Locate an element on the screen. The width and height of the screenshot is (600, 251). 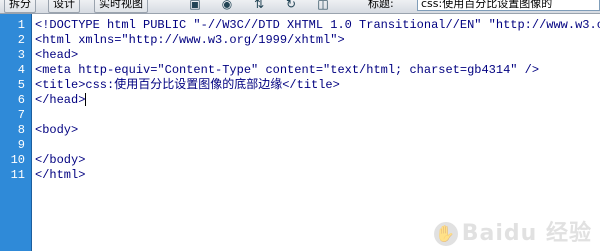
line-number-gutter: 1 2 3 4 5 6 7 8 9 10 11 is located at coordinates (15, 132).